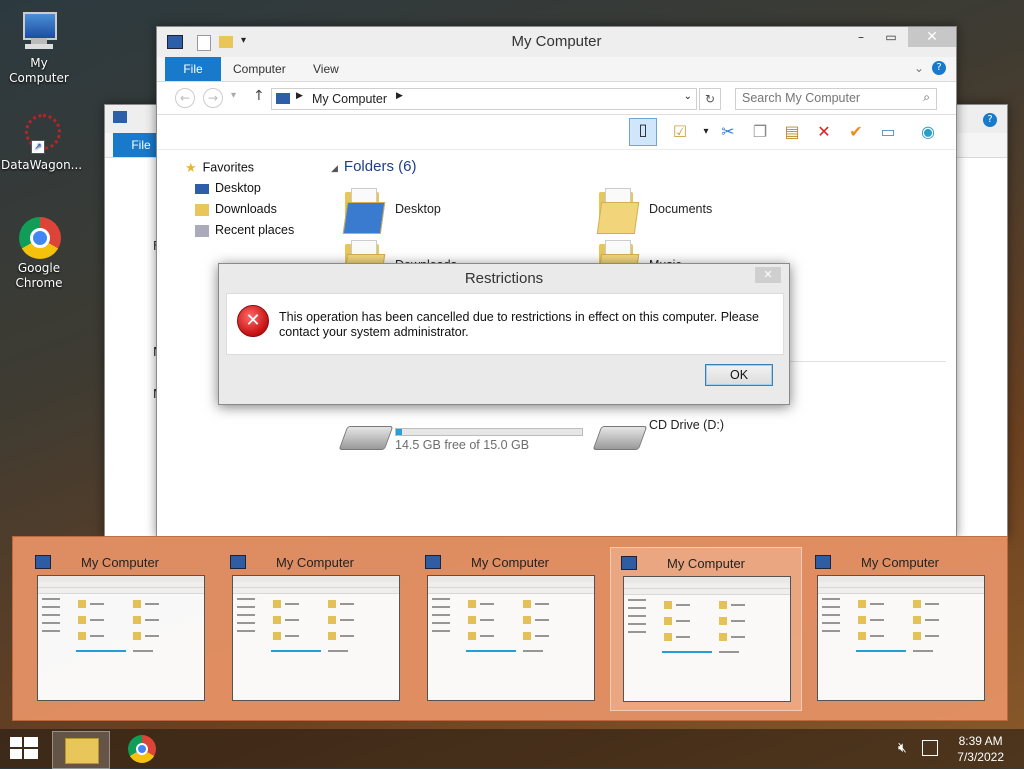 The width and height of the screenshot is (1024, 769). I want to click on search-icon: ⌕, so click(926, 97).